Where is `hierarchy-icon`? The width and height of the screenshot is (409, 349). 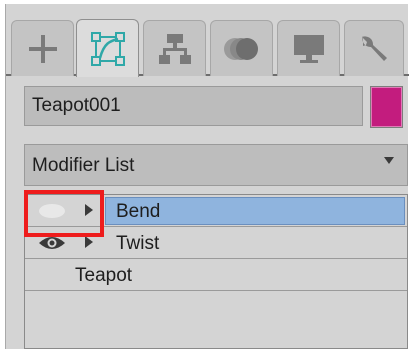
hierarchy-icon is located at coordinates (174, 48).